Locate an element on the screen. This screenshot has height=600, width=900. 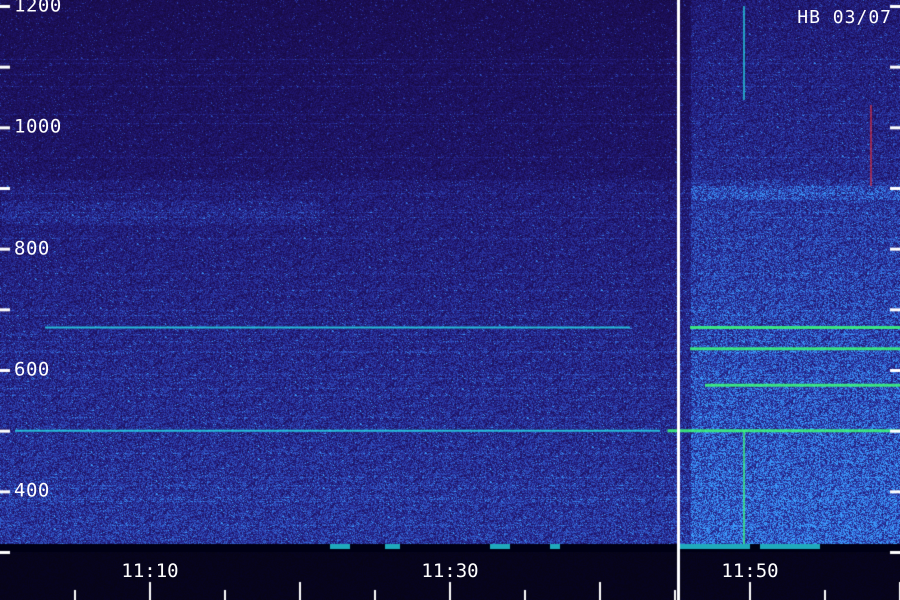
y-tick-label: 1200 is located at coordinates (38, 8).